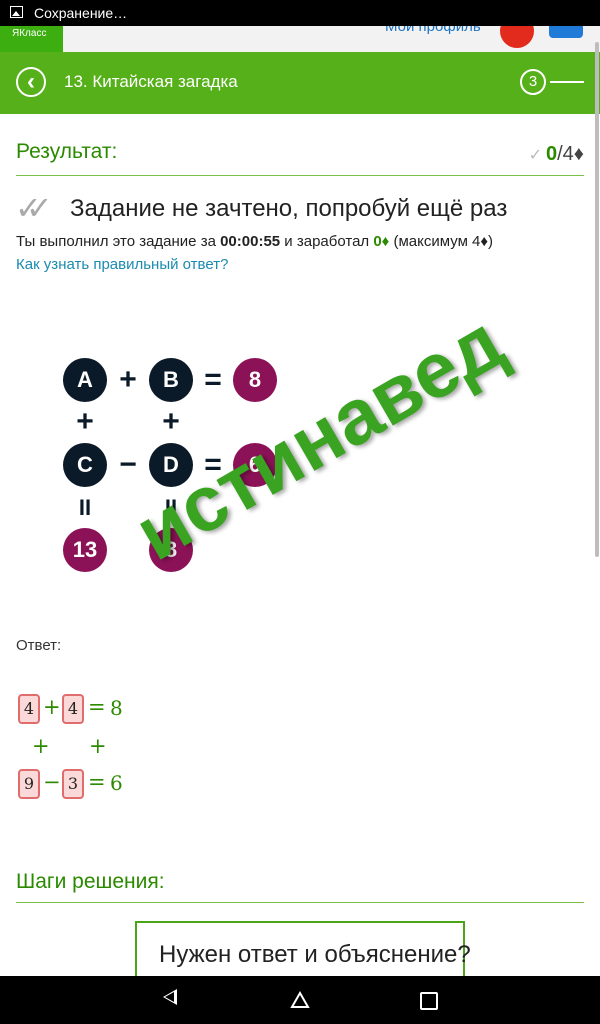  Describe the element at coordinates (315, 954) in the screenshot. I see `help-box-text: Нужен ответ и объяснение?` at that location.